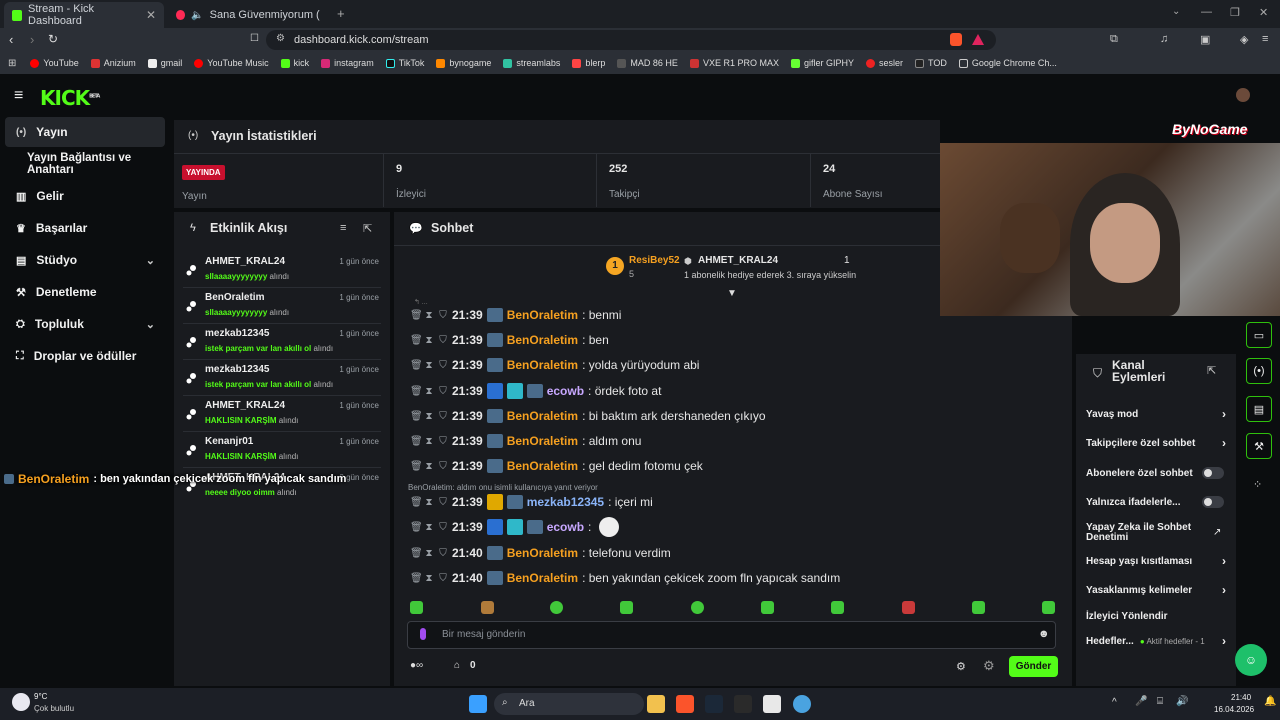 This screenshot has height=720, width=1280. I want to click on reload-icon: ↻, so click(53, 39).